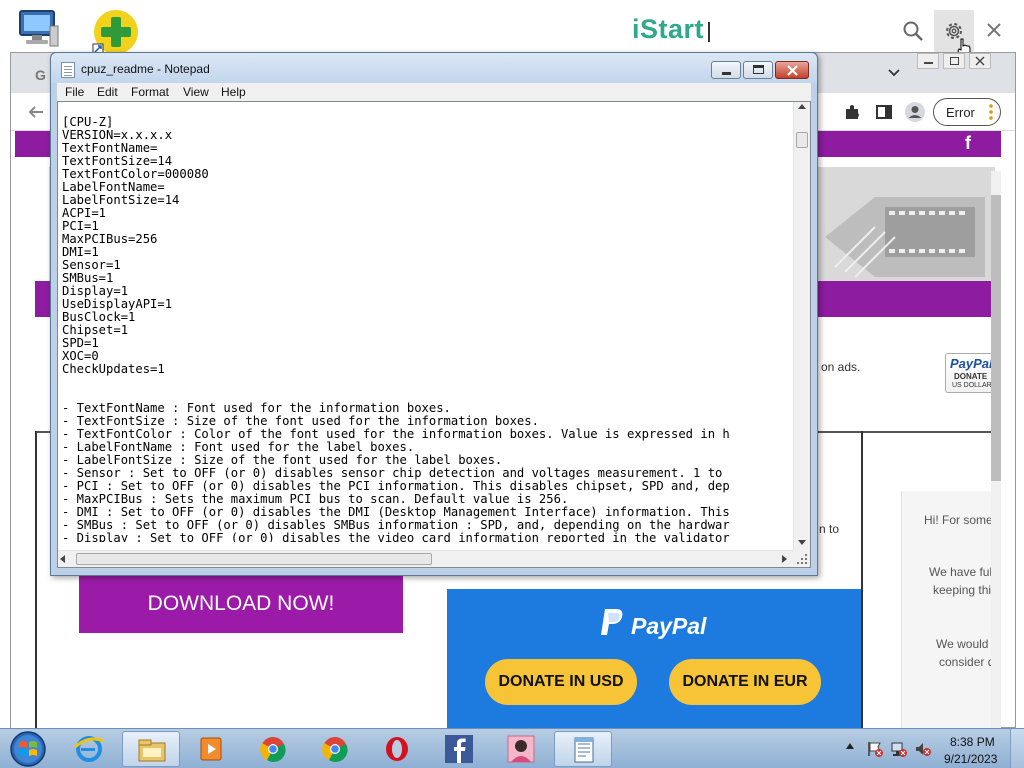 The height and width of the screenshot is (768, 1024). Describe the element at coordinates (745, 682) in the screenshot. I see `donate-eur-button: DONATE IN EUR` at that location.